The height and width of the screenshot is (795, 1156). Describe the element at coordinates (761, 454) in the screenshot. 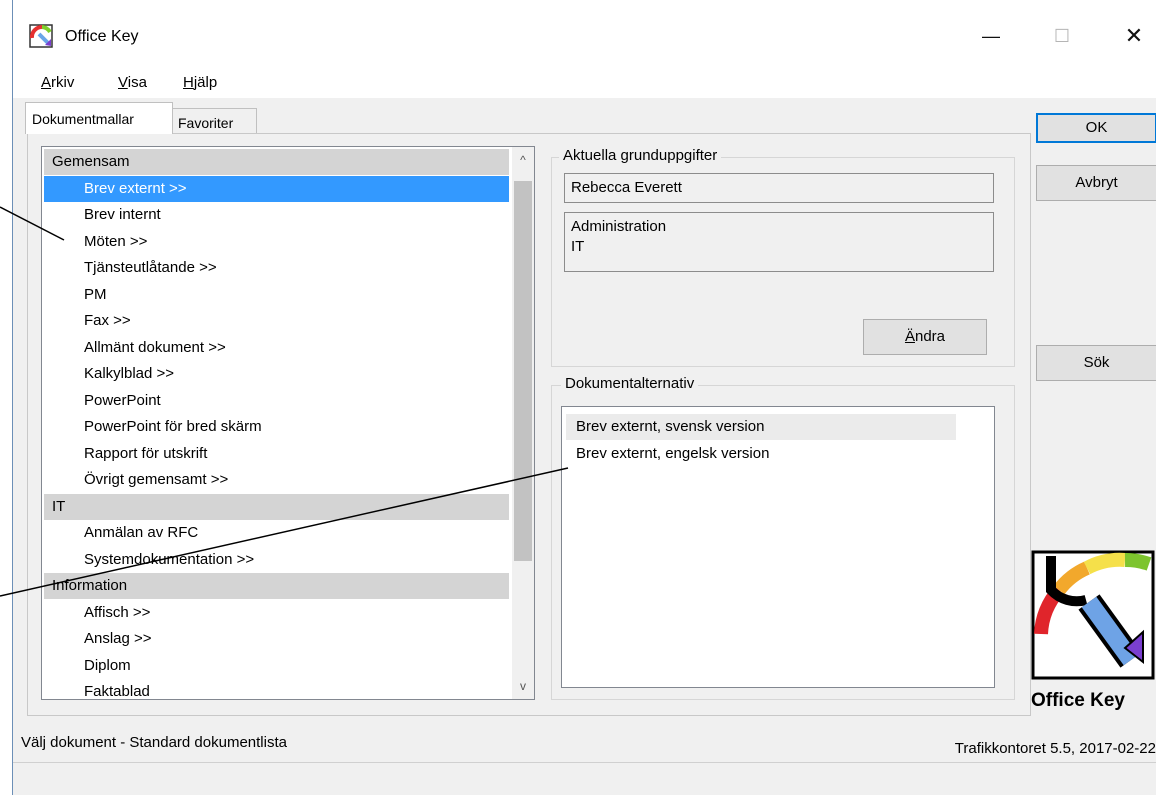

I see `option-engelsk-version: Brev externt, engelsk version` at that location.